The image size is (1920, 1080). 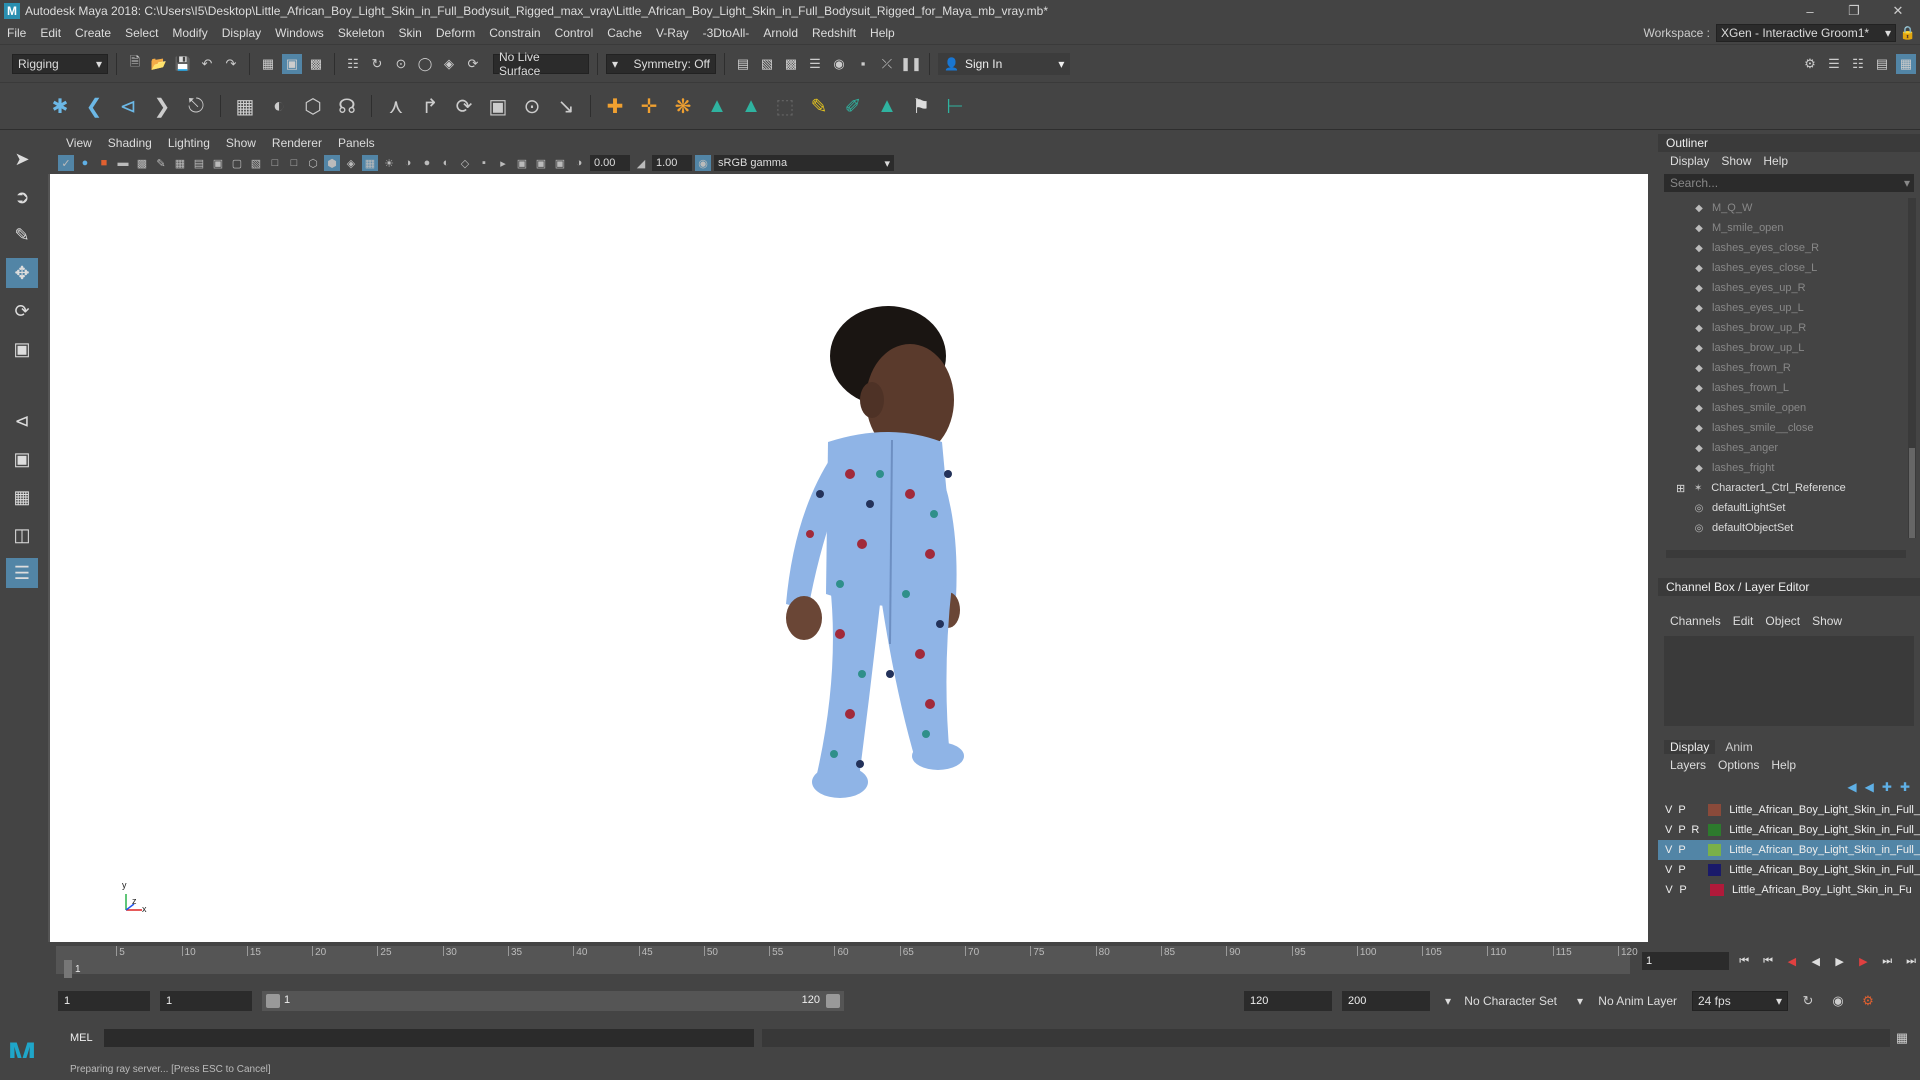 What do you see at coordinates (189, 33) in the screenshot?
I see `menu-modify: Modify` at bounding box center [189, 33].